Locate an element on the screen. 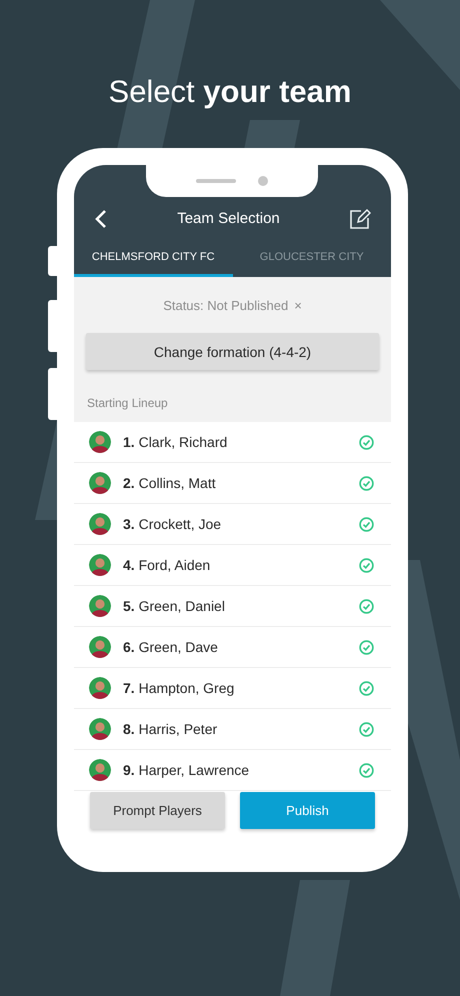  player-row: 1. Clark, Richard is located at coordinates (232, 442).